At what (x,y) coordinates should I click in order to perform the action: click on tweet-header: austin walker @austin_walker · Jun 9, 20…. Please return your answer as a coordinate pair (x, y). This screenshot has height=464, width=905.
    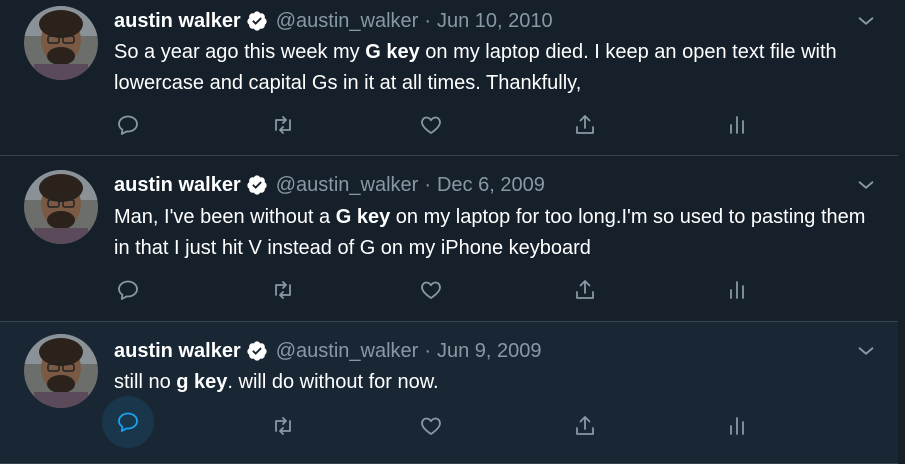
    Looking at the image, I should click on (328, 351).